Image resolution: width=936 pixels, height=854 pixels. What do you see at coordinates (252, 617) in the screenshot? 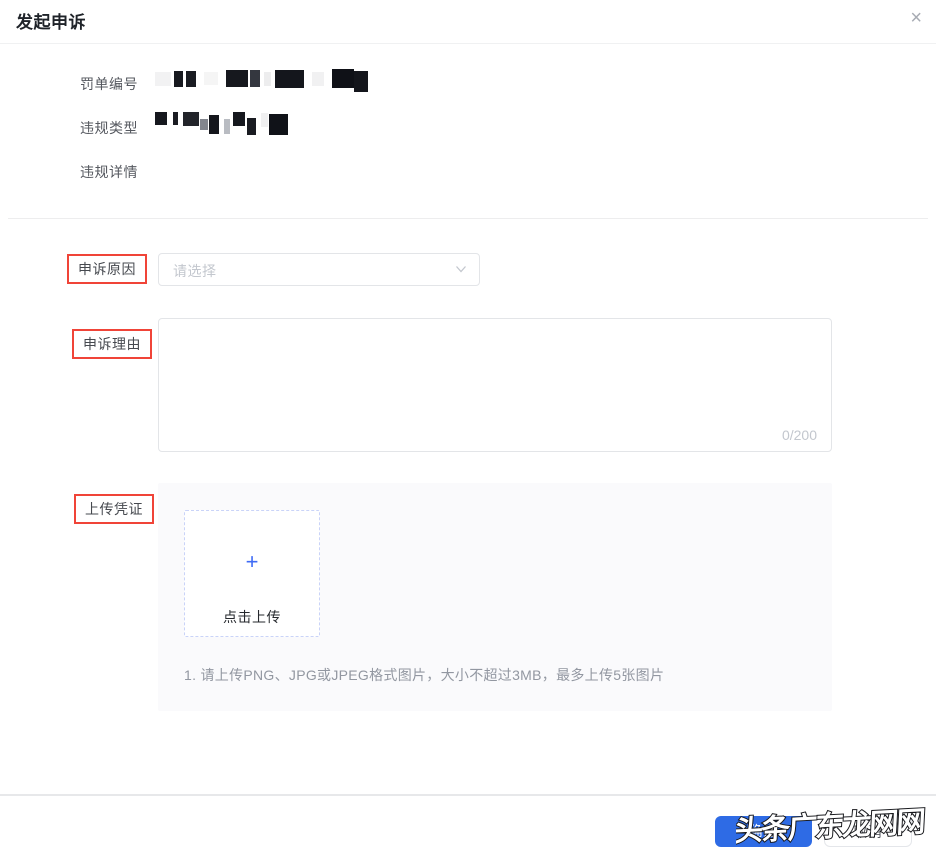
I see `upload-button-label: 点击上传` at bounding box center [252, 617].